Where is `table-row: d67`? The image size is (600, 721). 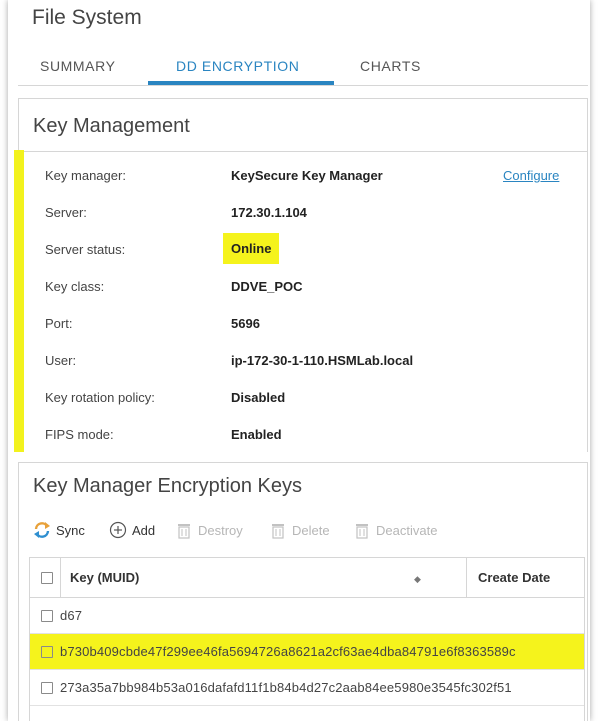 table-row: d67 is located at coordinates (307, 616).